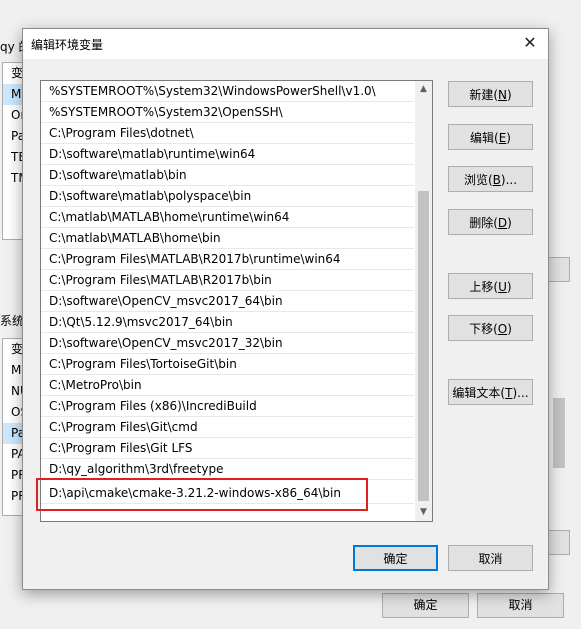 The width and height of the screenshot is (581, 629). I want to click on scroll-up-icon: ▲, so click(423, 89).